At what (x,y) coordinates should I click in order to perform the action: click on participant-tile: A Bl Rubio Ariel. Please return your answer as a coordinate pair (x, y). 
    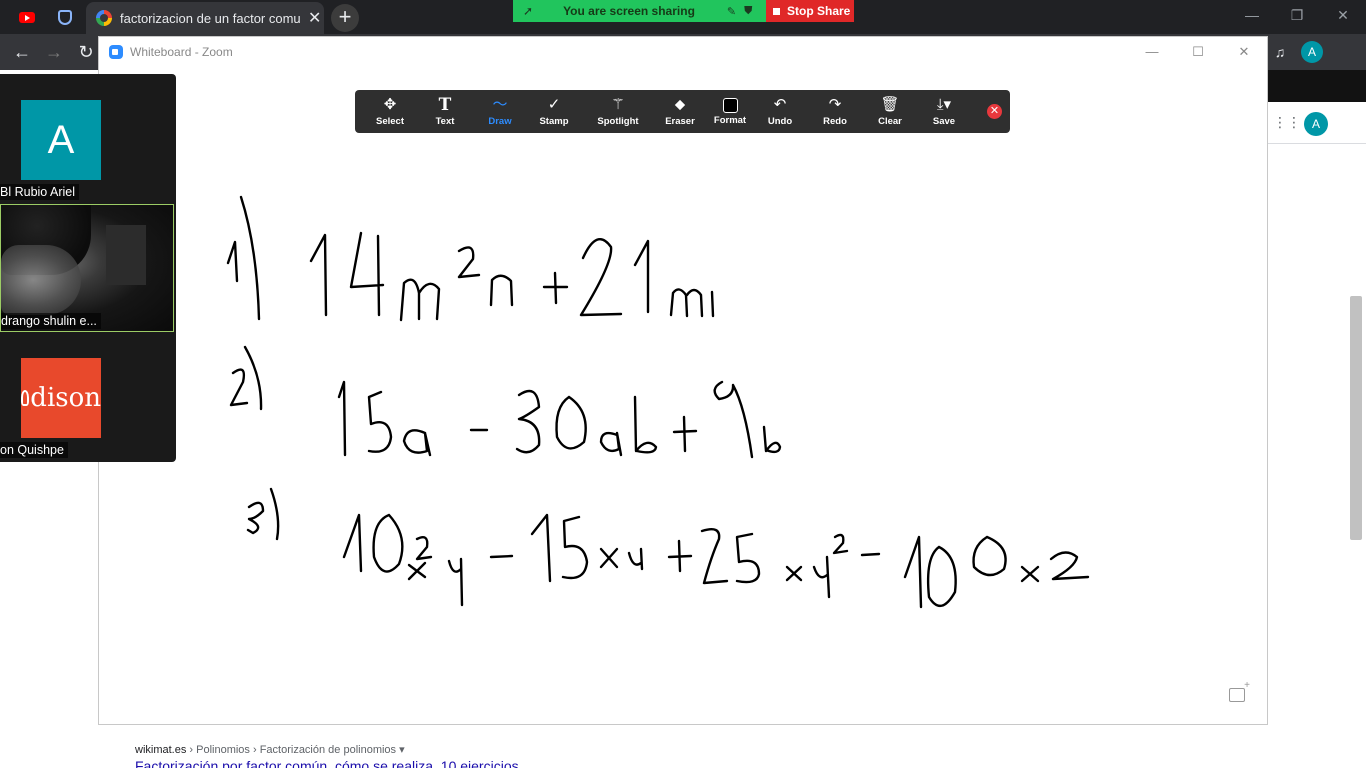
    Looking at the image, I should click on (88, 138).